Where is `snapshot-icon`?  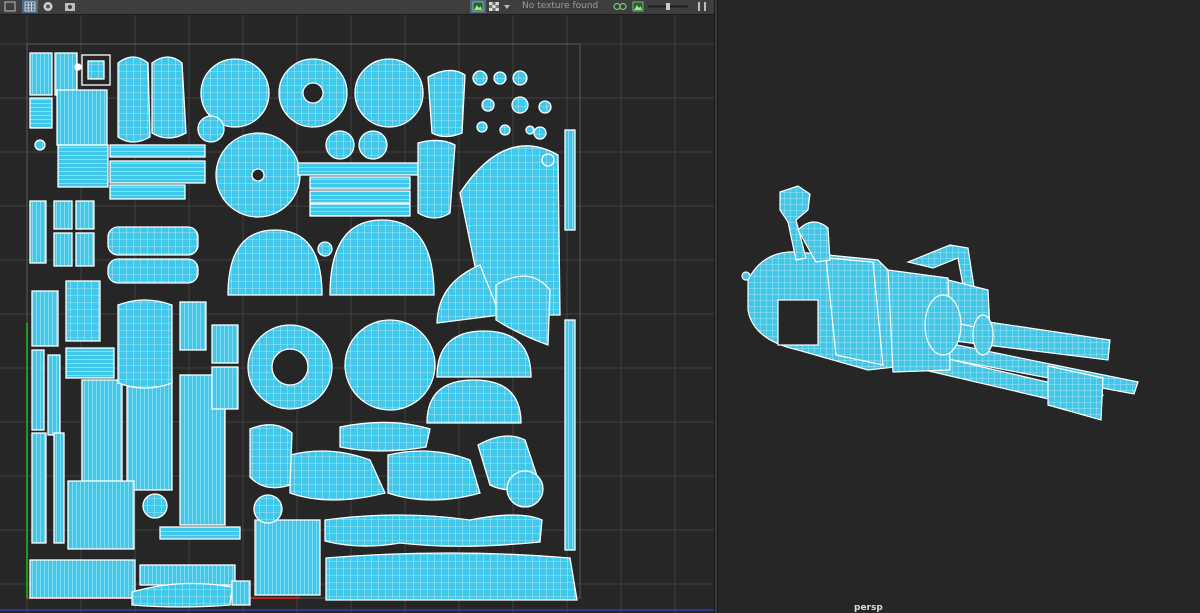 snapshot-icon is located at coordinates (70, 6).